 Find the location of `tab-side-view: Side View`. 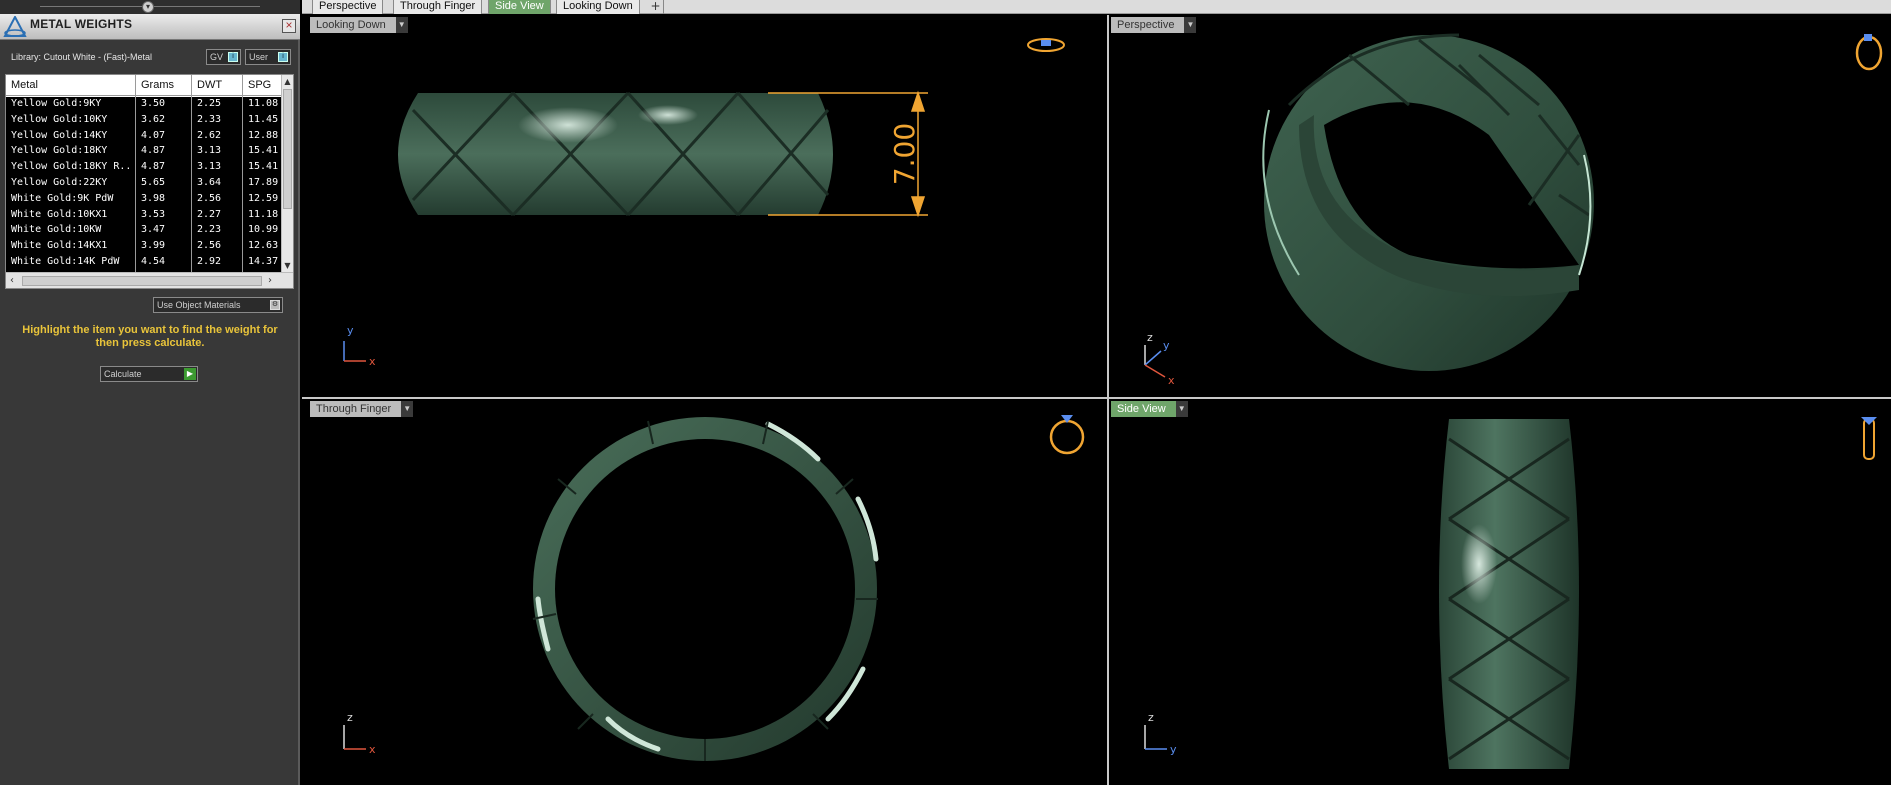

tab-side-view: Side View is located at coordinates (519, 7).